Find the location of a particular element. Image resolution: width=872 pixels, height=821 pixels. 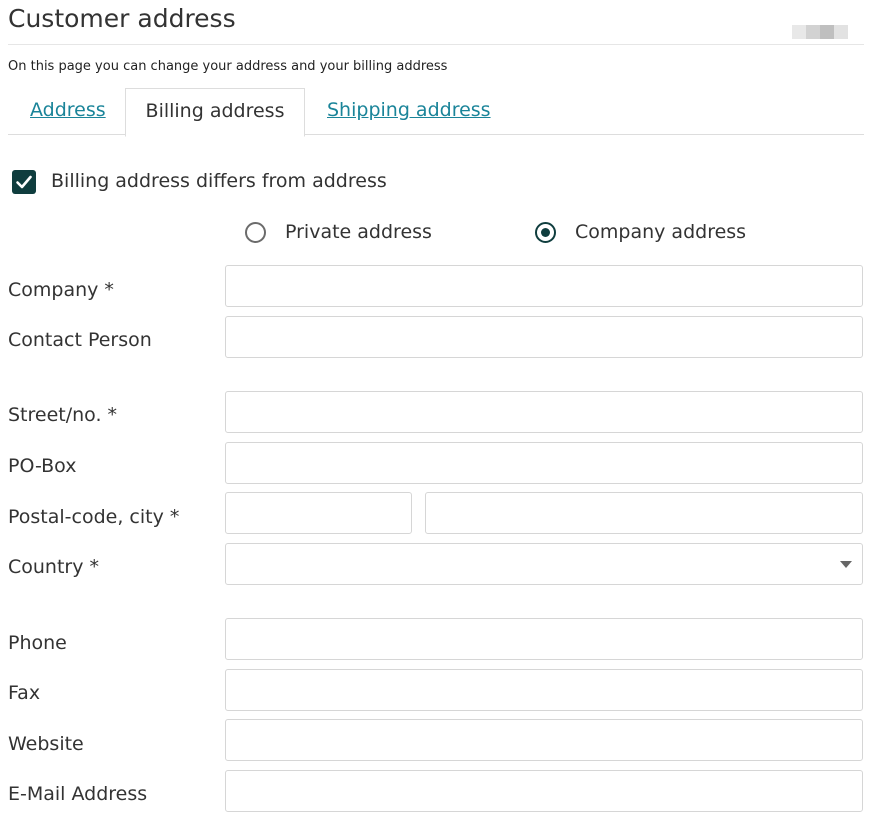

postal-city-label: Postal-code, city * is located at coordinates (94, 517).